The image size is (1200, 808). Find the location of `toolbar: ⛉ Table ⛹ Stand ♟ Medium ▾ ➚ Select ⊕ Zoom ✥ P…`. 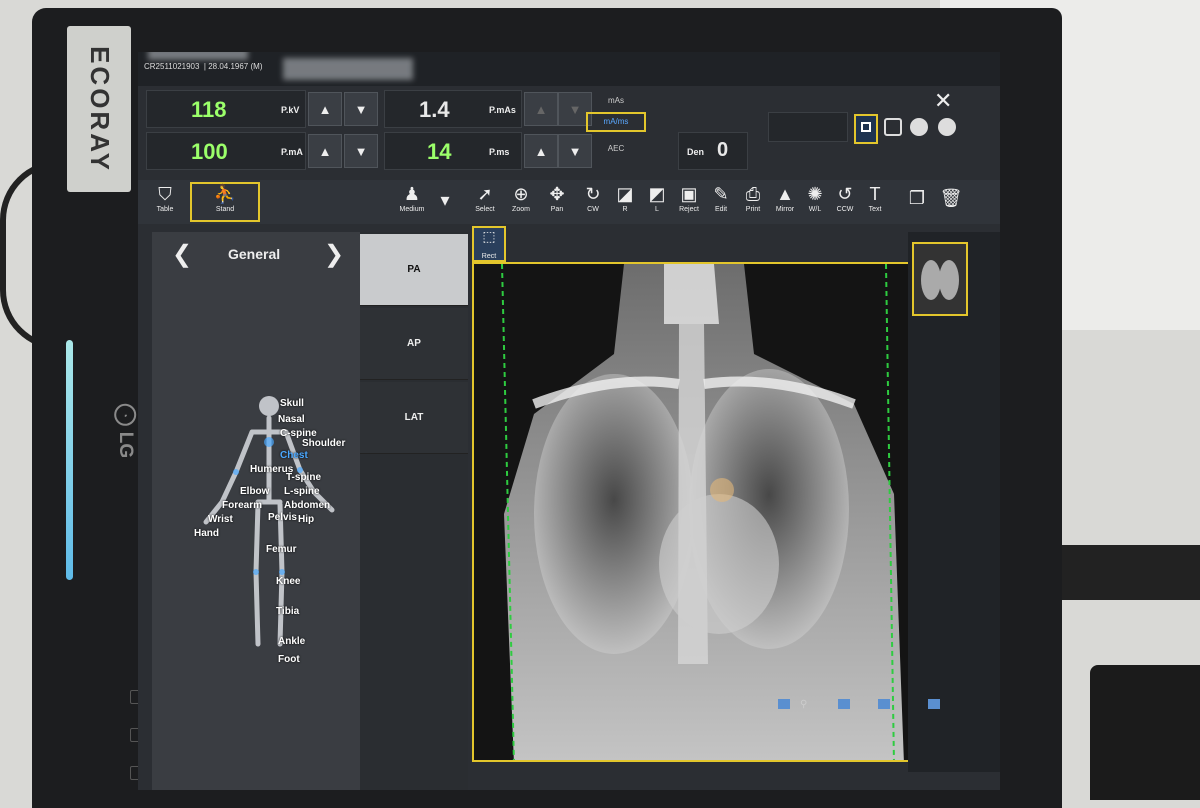

toolbar: ⛉ Table ⛹ Stand ♟ Medium ▾ ➚ Select ⊕ Zoom ✥ P… is located at coordinates (569, 202).